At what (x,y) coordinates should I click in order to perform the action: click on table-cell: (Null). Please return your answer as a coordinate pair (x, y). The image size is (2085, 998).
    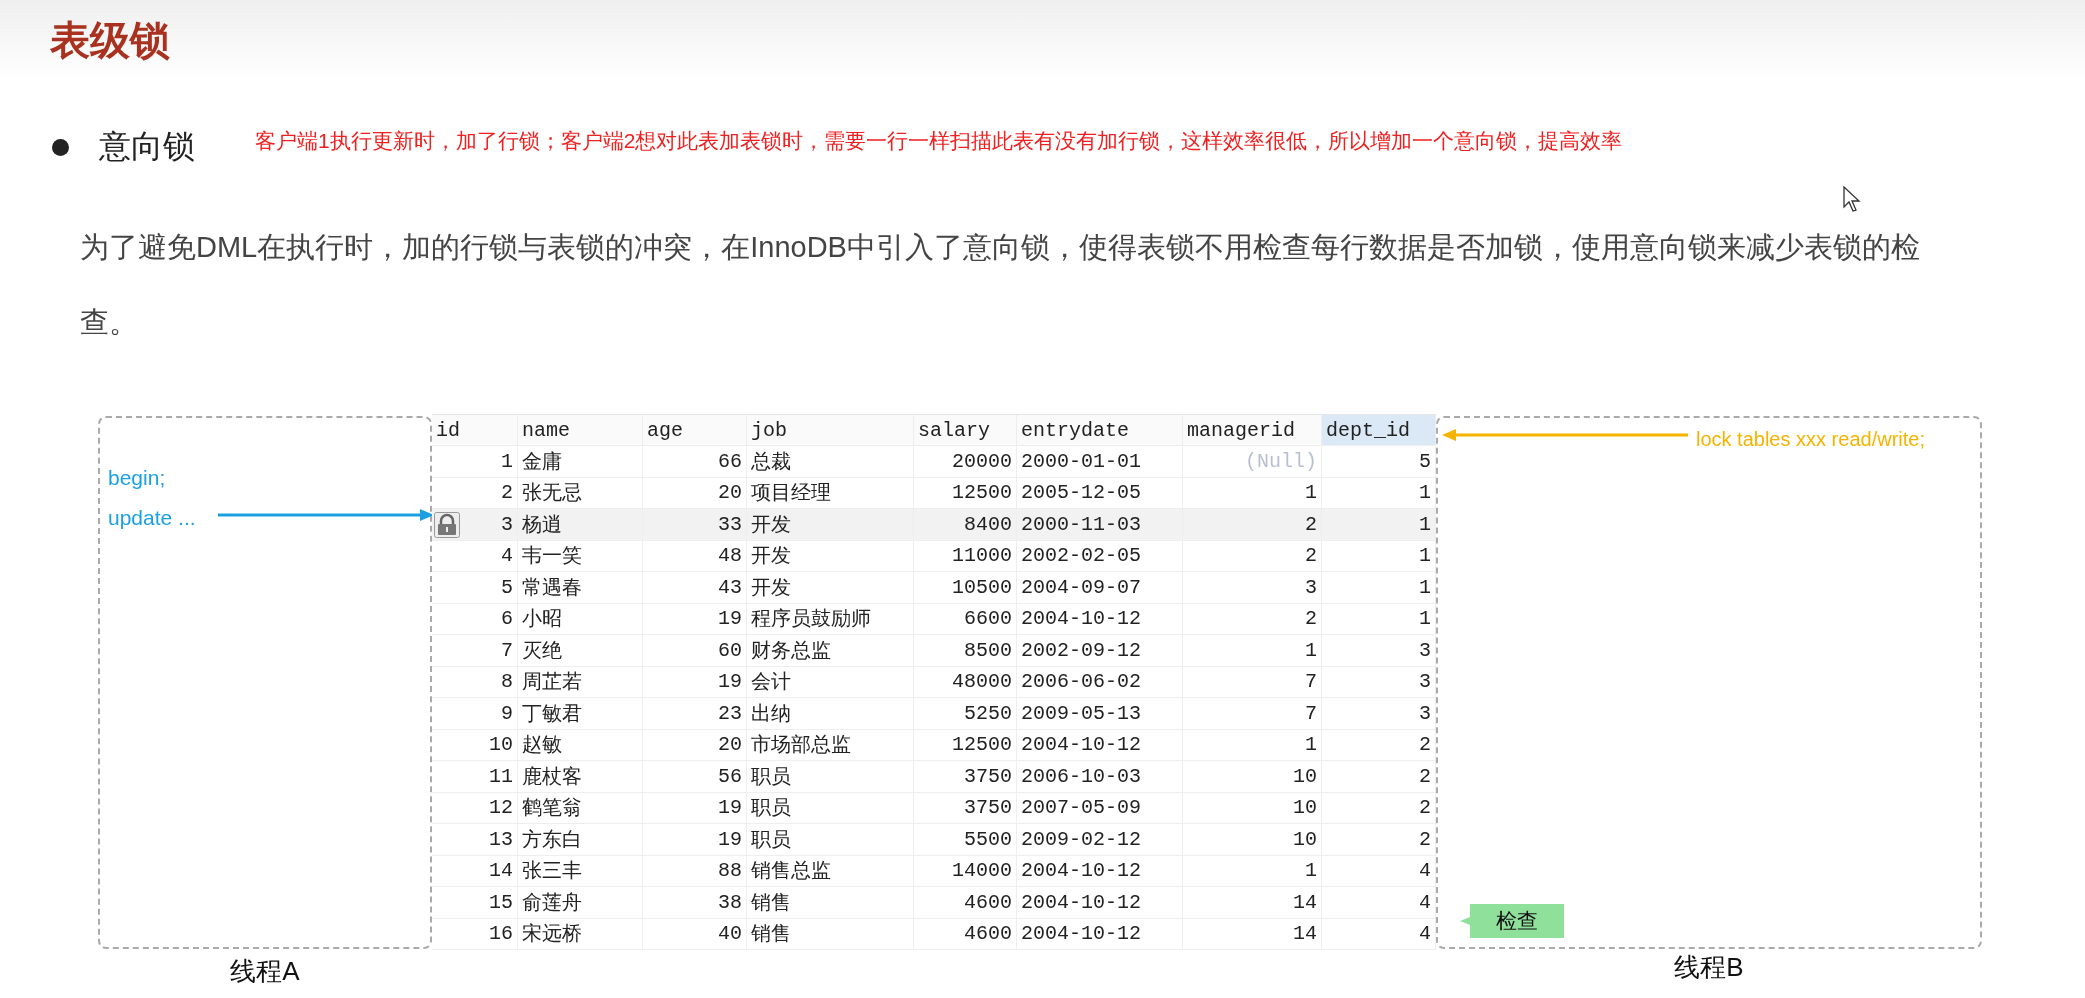
    Looking at the image, I should click on (1252, 462).